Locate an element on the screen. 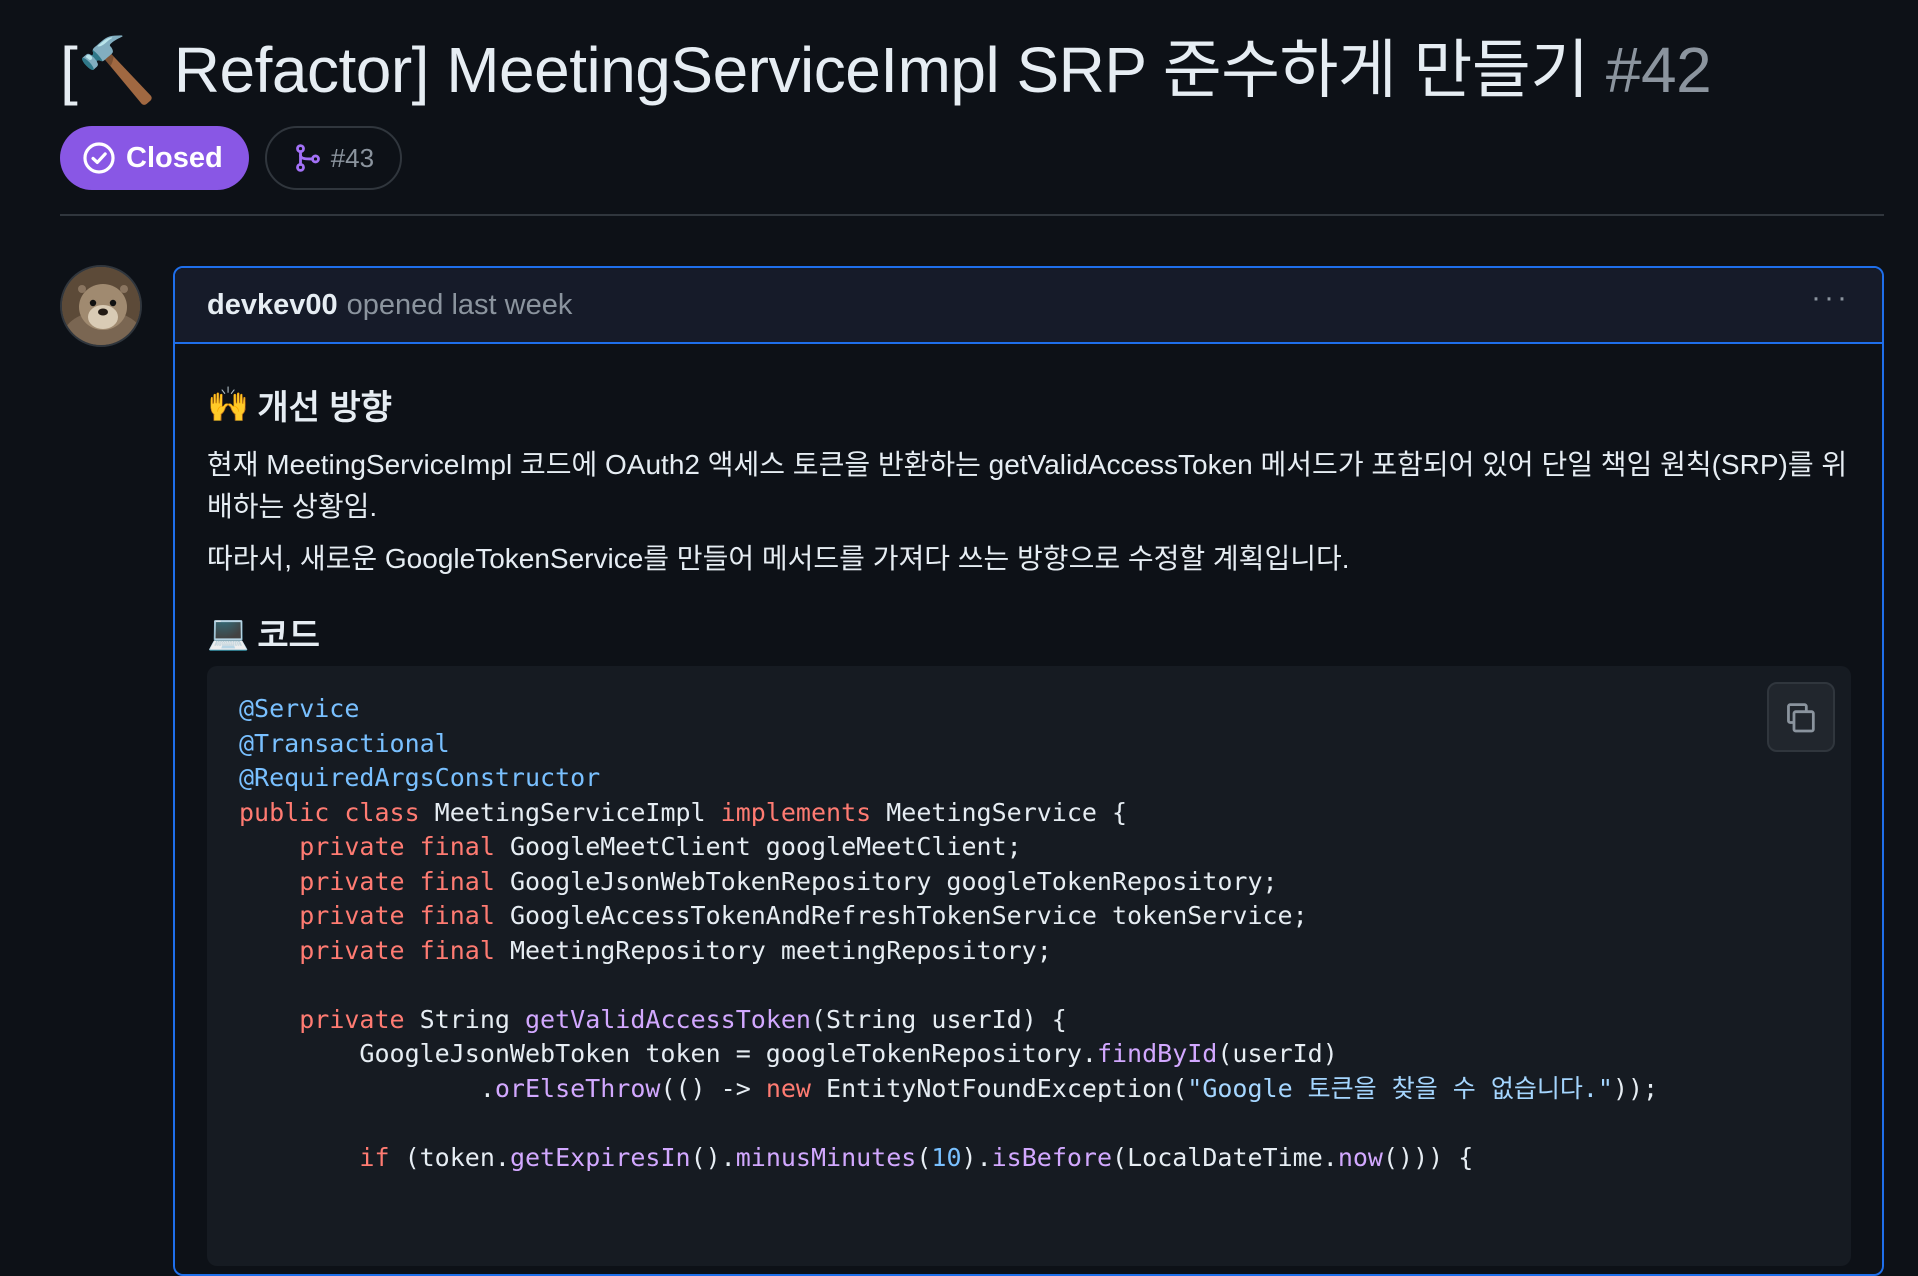 Image resolution: width=1918 pixels, height=1276 pixels. section-heading-text: 개선 방향 is located at coordinates (324, 408).